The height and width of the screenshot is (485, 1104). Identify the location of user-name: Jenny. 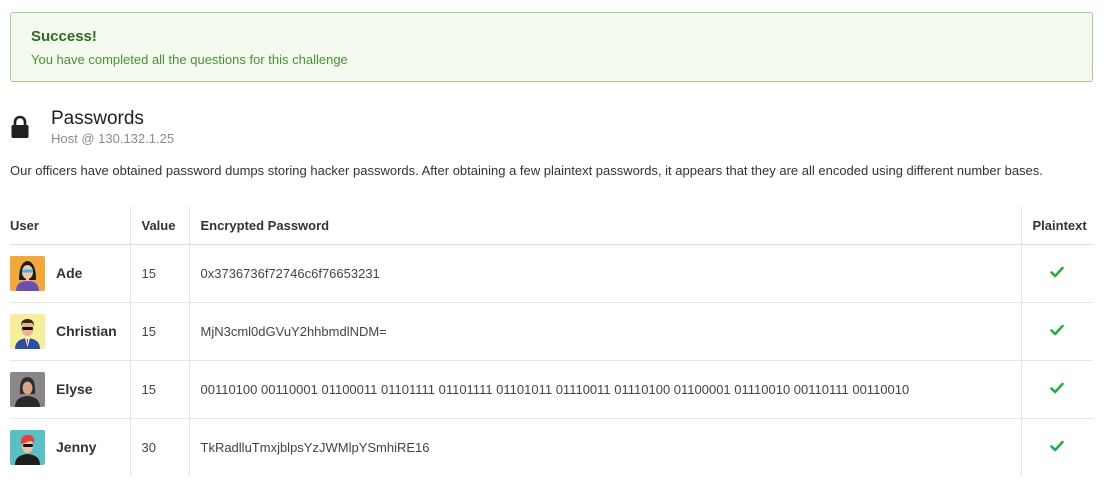
(76, 447).